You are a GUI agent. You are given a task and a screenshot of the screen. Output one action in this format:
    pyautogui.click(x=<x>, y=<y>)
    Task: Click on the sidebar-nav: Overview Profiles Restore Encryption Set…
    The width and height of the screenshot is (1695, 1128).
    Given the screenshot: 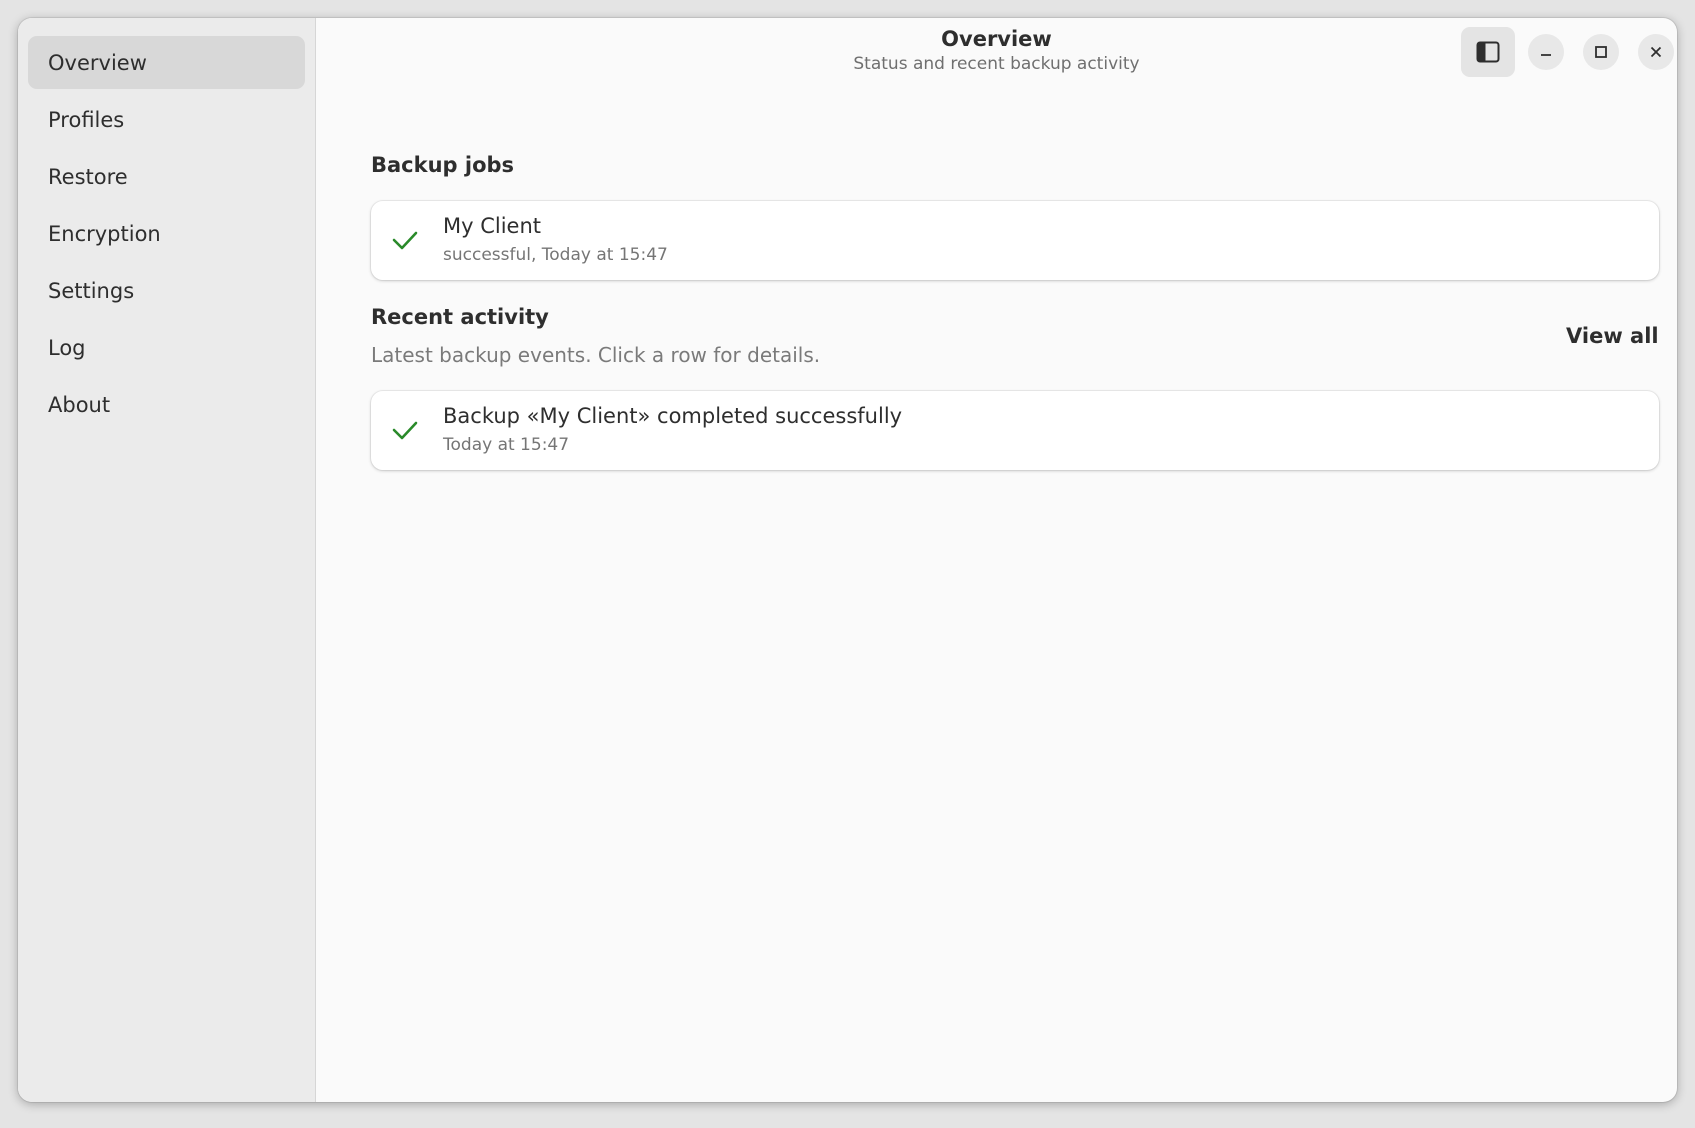 What is the action you would take?
    pyautogui.click(x=166, y=224)
    